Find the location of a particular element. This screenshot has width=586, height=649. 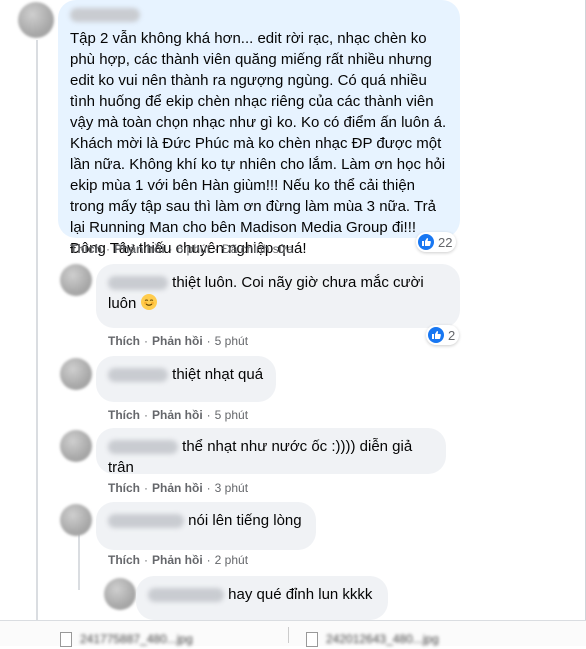

timestamp: 6 phút is located at coordinates (193, 249).